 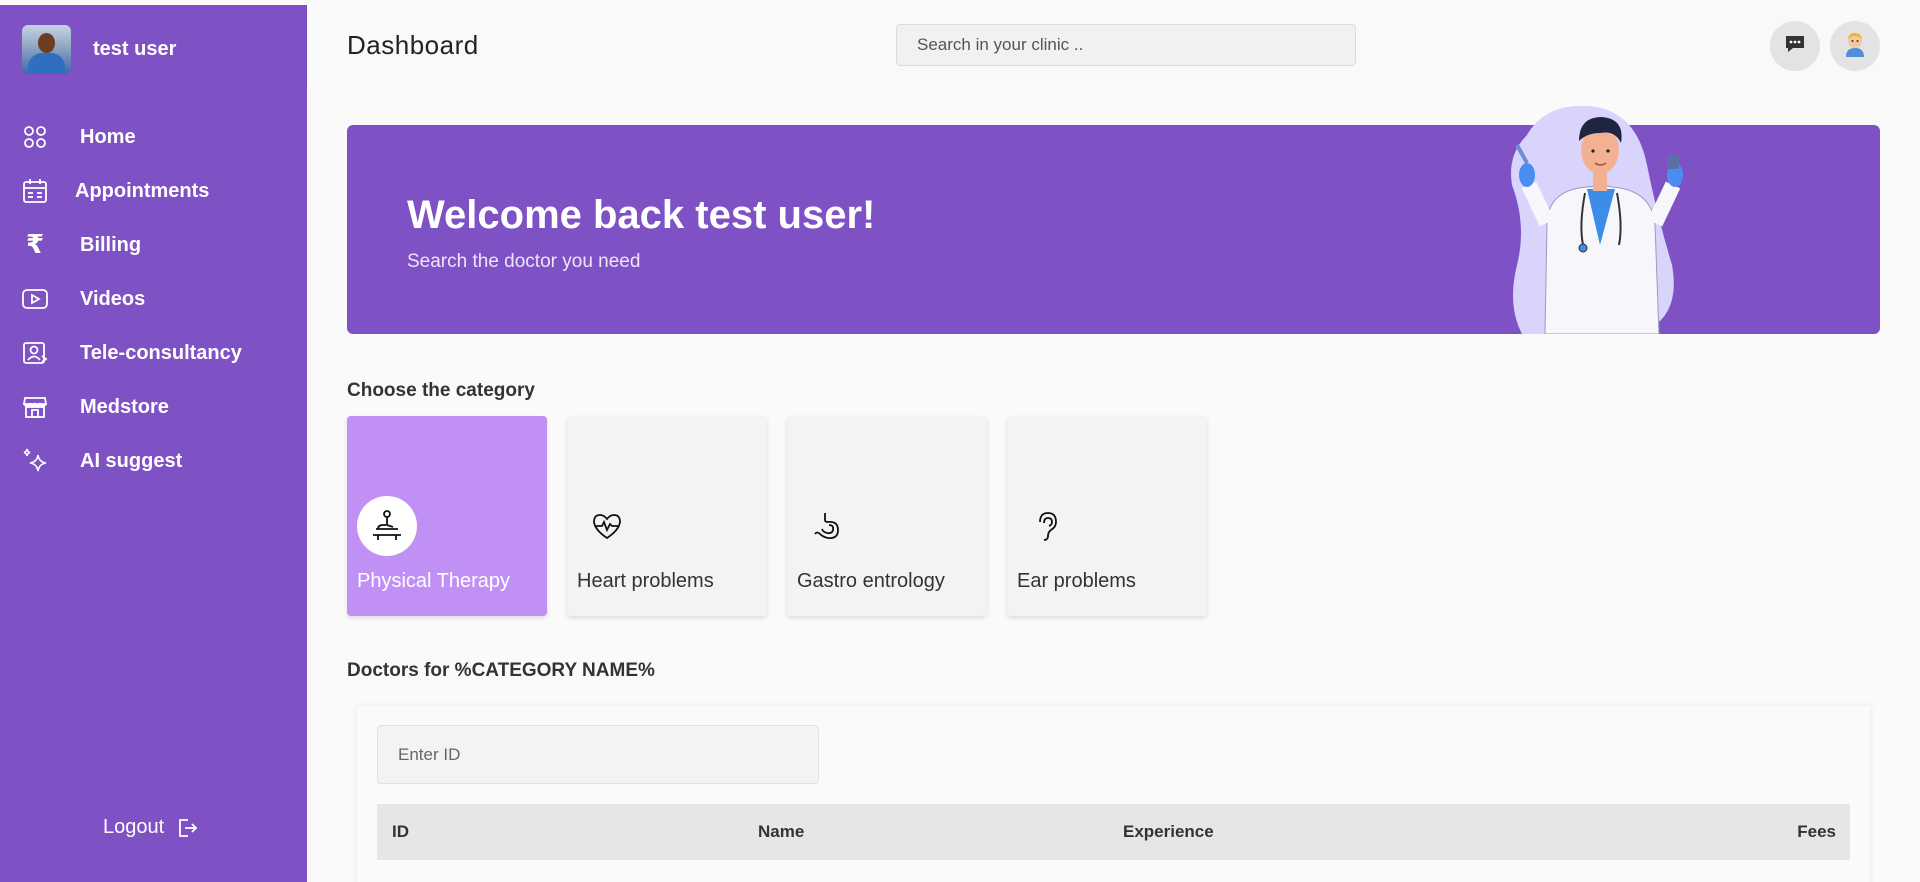 I want to click on logout-icon, so click(x=187, y=828).